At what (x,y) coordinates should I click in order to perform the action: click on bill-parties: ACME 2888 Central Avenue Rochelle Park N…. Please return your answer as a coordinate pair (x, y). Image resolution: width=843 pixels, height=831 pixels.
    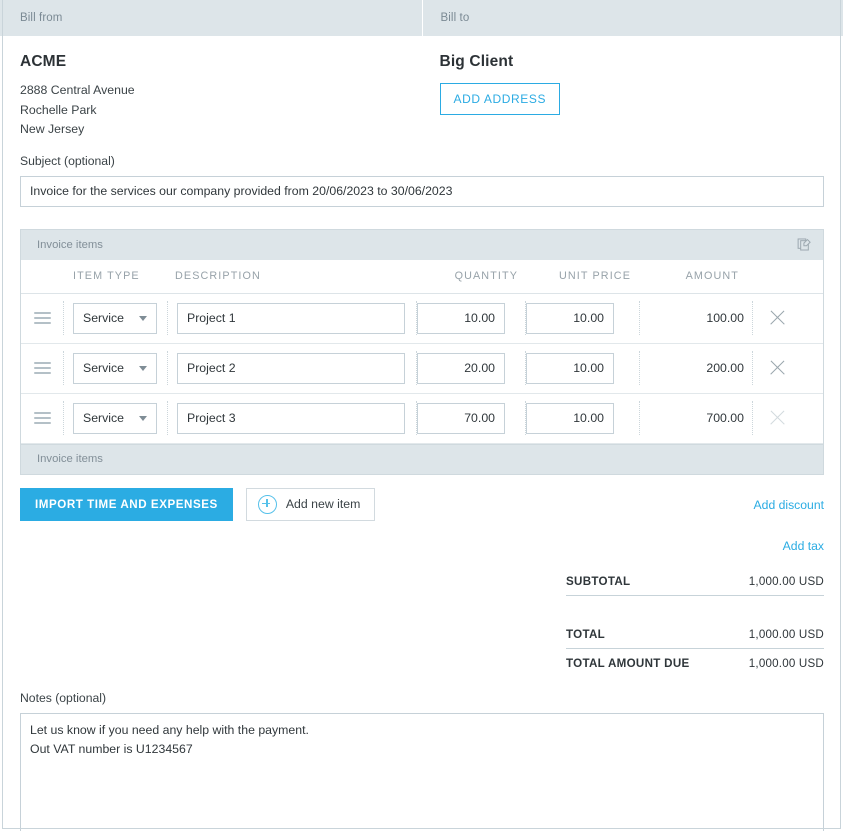
    Looking at the image, I should click on (421, 91).